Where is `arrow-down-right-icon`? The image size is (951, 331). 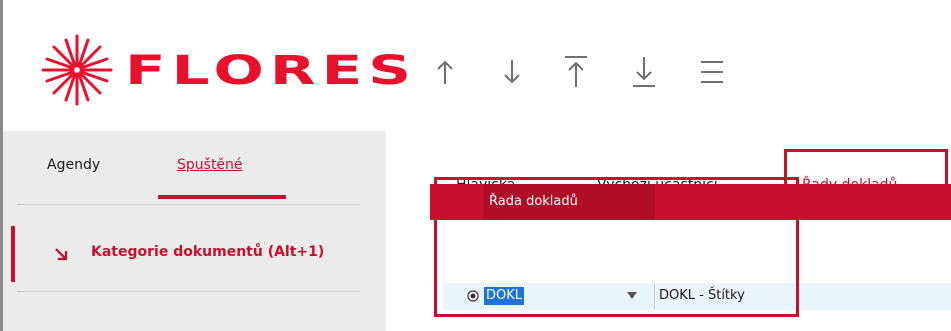
arrow-down-right-icon is located at coordinates (61, 254).